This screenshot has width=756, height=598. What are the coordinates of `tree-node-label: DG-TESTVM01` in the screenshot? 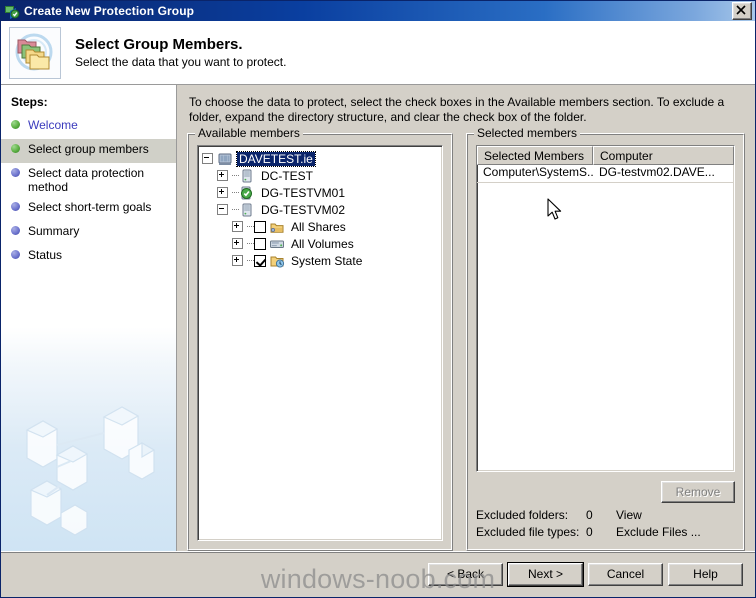 It's located at (303, 192).